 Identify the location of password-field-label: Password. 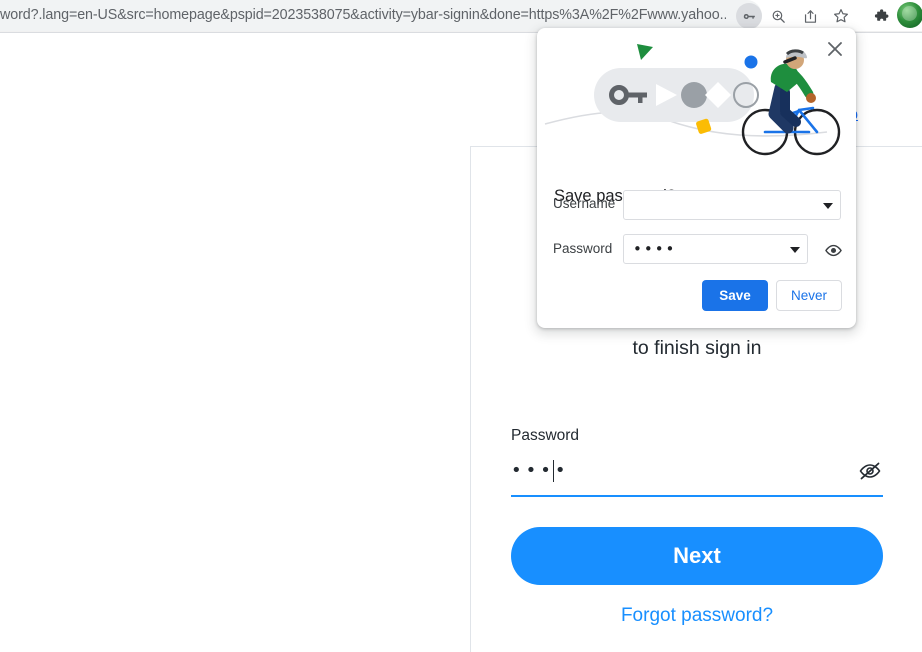
(545, 435).